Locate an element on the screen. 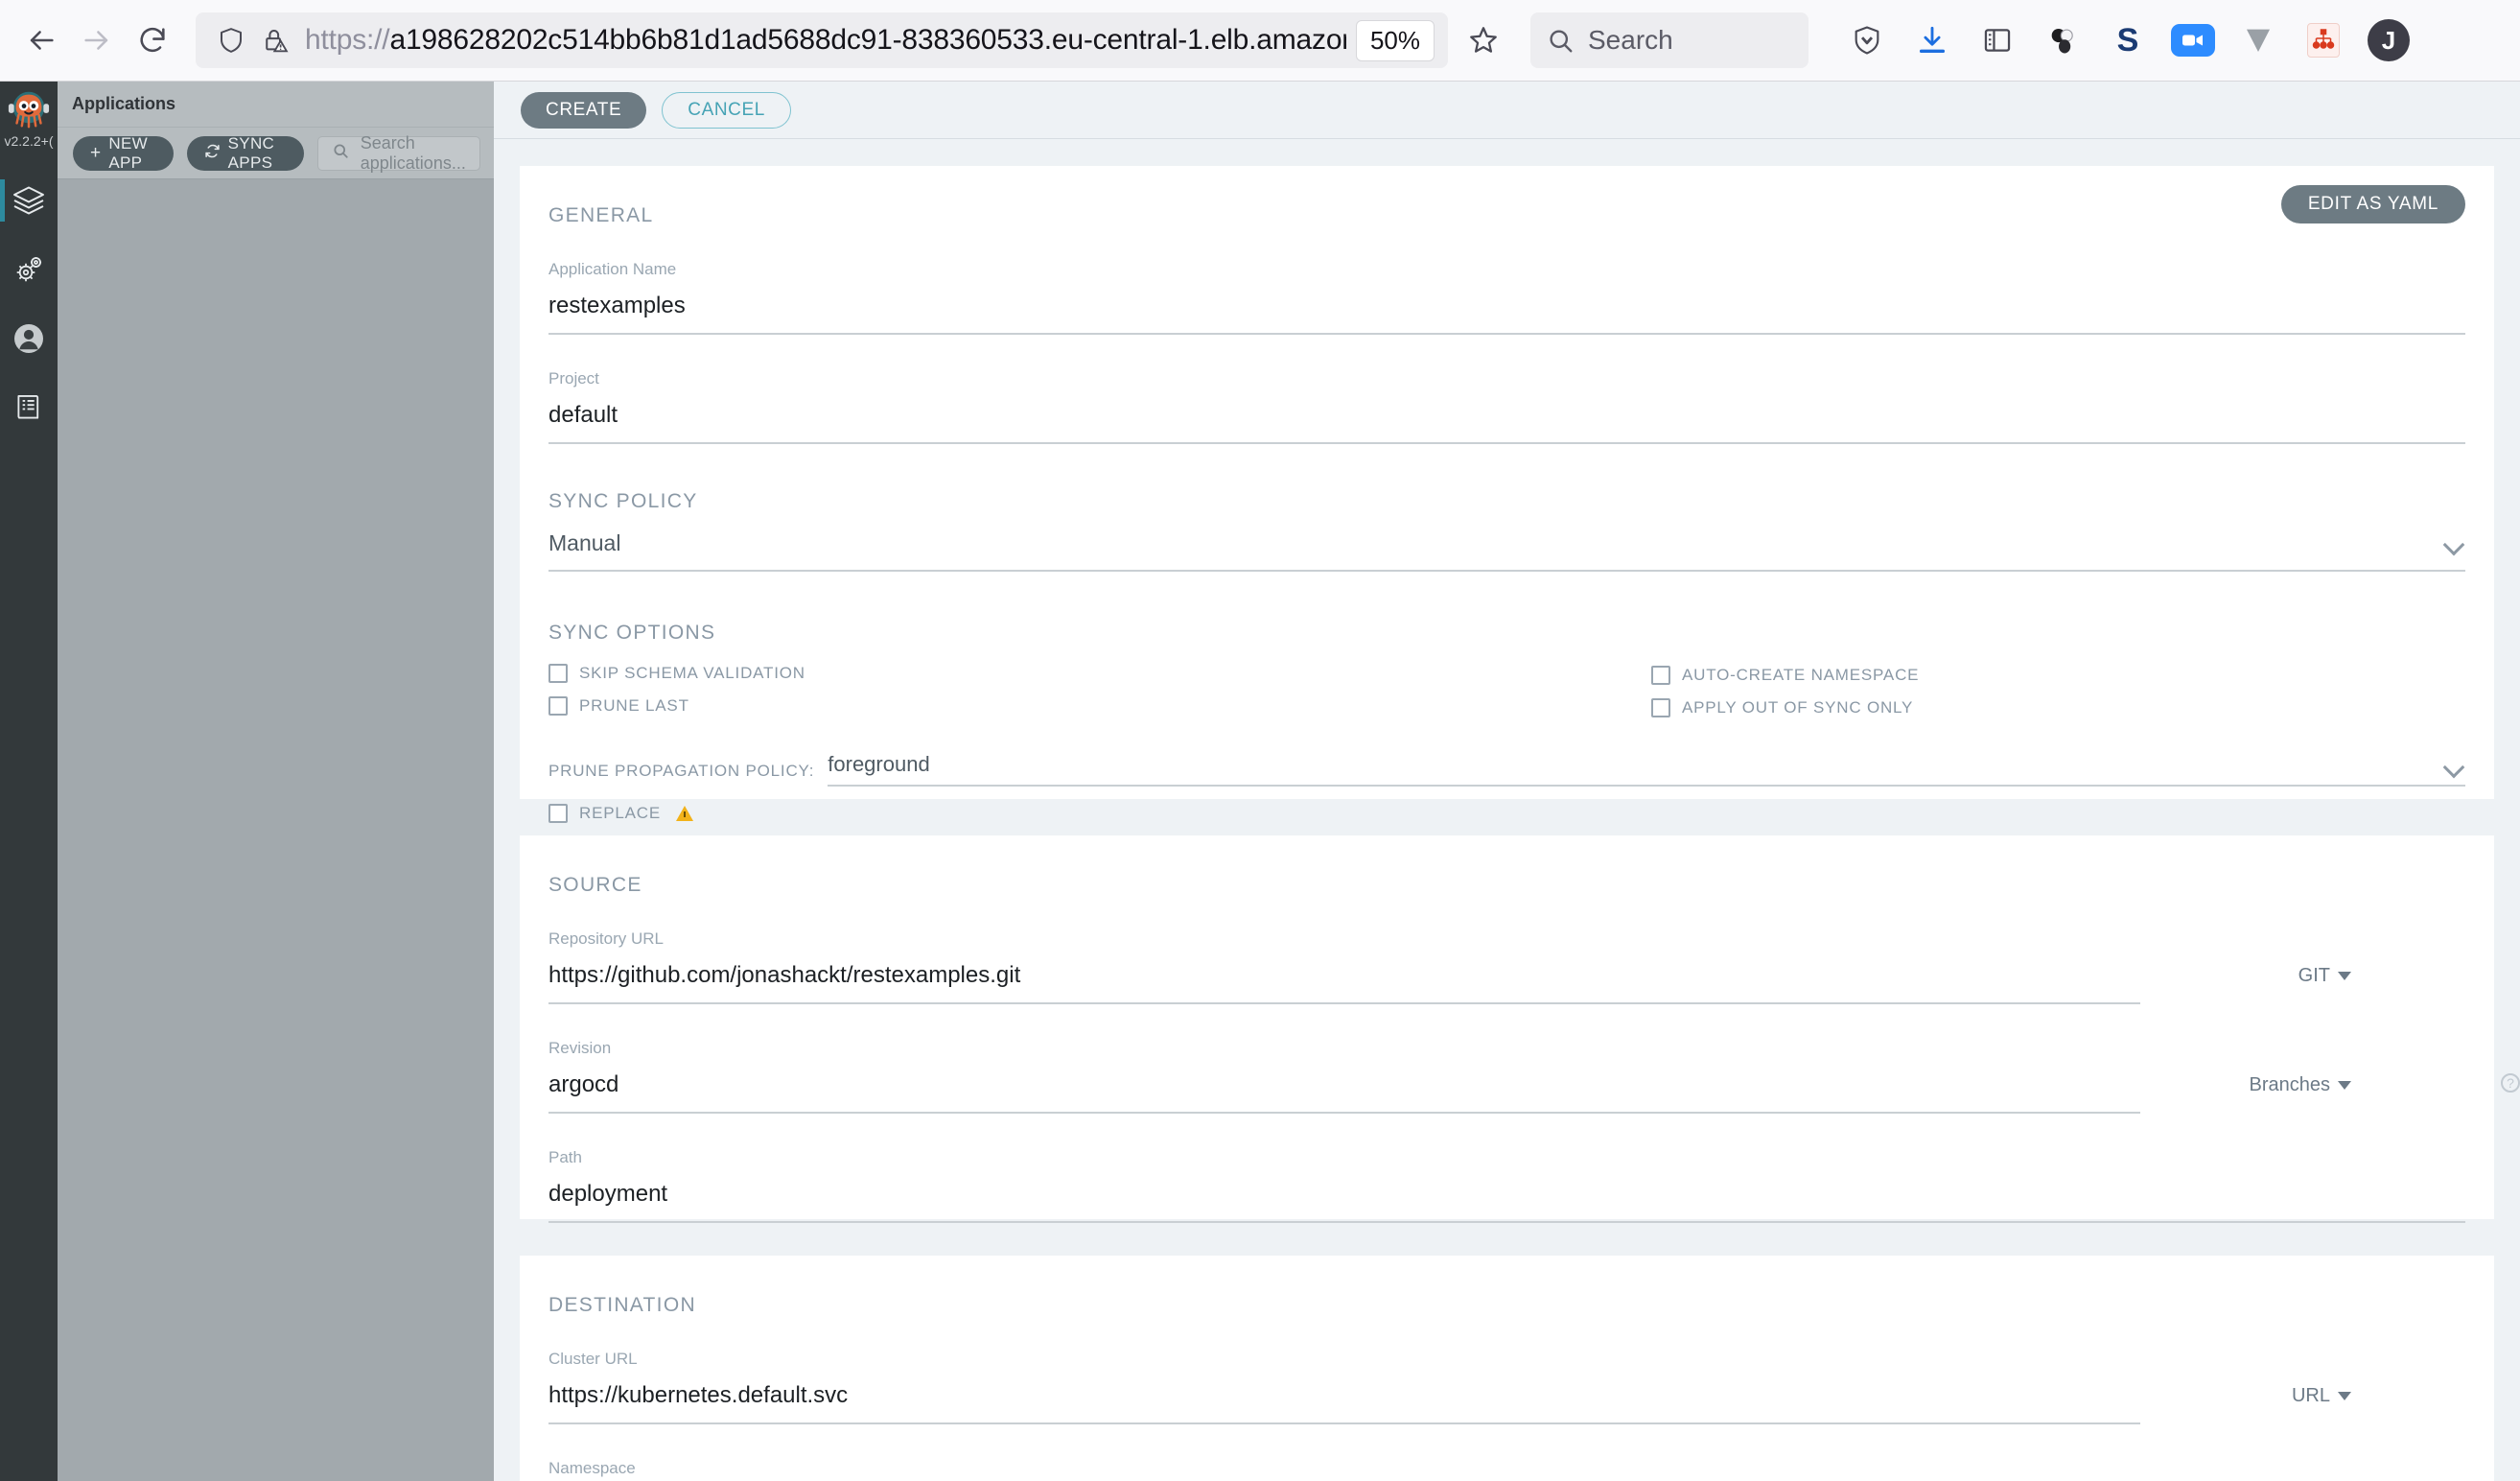 This screenshot has width=2520, height=1481. skip-schema-validation-option: SKIP SCHEMA VALIDATION is located at coordinates (1099, 673).